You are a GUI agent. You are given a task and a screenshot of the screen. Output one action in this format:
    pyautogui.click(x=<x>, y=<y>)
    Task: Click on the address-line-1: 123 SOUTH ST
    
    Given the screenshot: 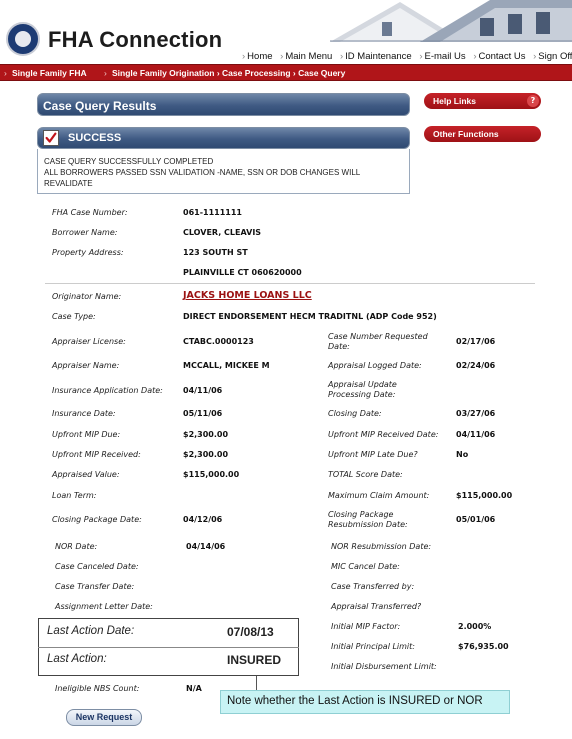 What is the action you would take?
    pyautogui.click(x=215, y=252)
    